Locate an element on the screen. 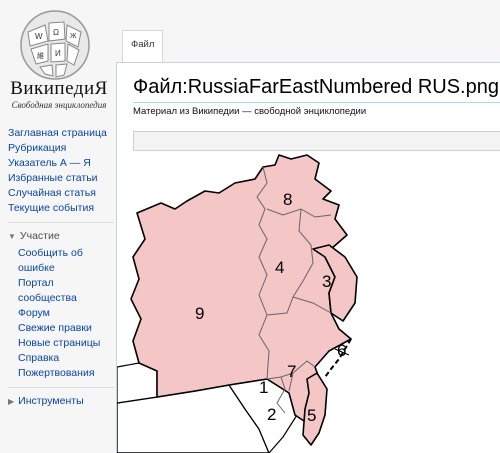  svg-text: Ω is located at coordinates (56, 32).